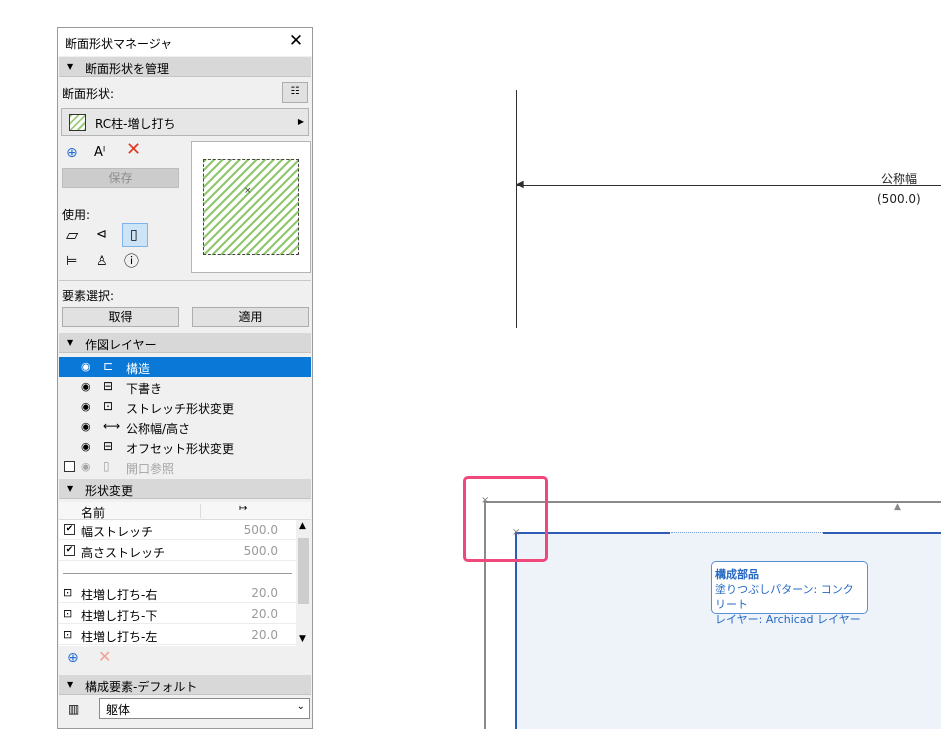 This screenshot has height=729, width=941. What do you see at coordinates (150, 469) in the screenshot?
I see `layer-label: 開口参照` at bounding box center [150, 469].